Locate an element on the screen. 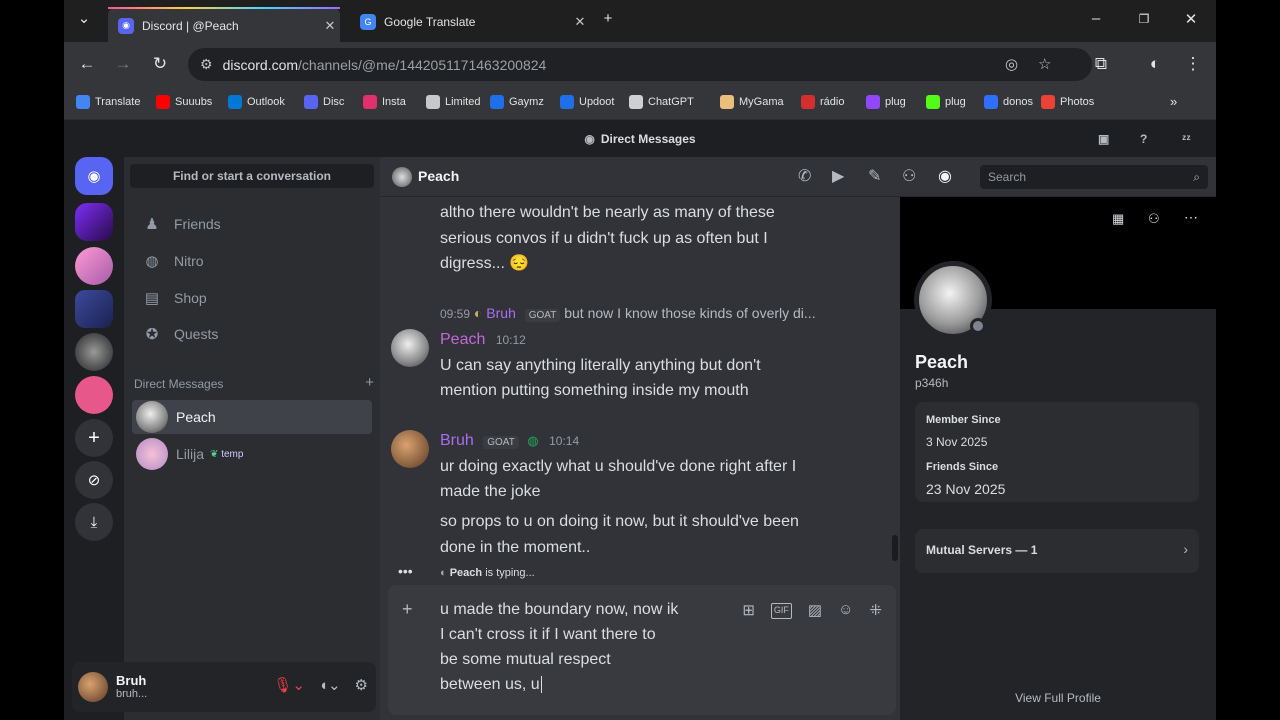 The image size is (1280, 720). attach-plus-icon: + is located at coordinates (407, 609).